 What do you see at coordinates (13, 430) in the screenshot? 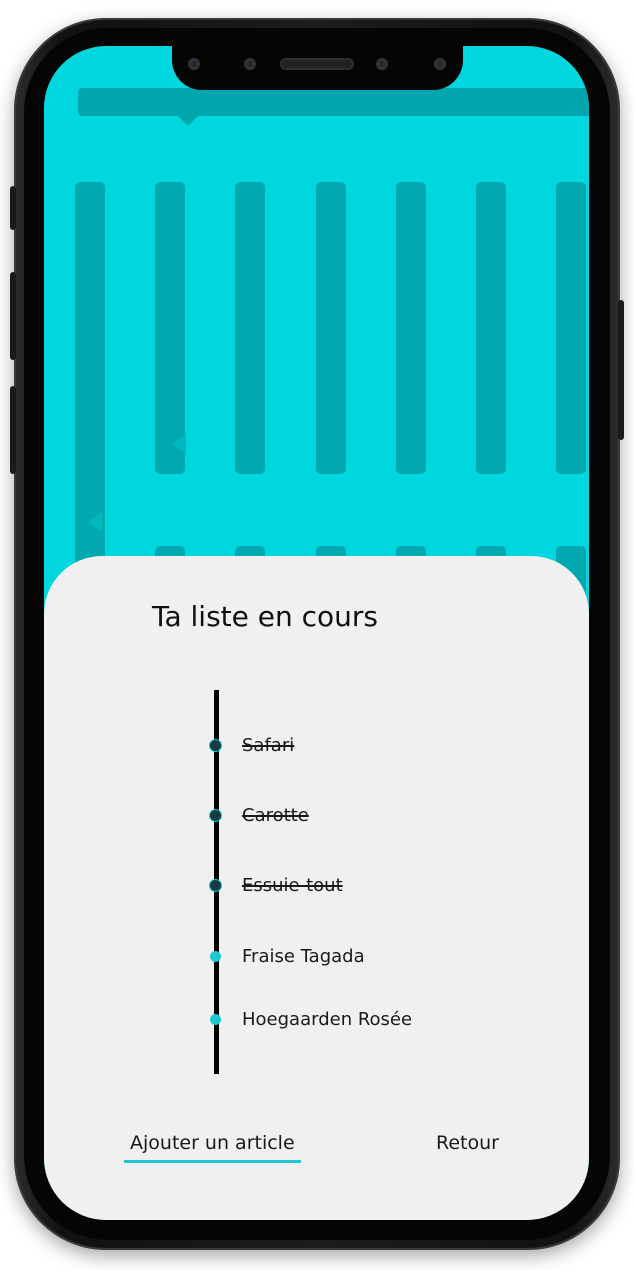
I see `side-button-volume-down` at bounding box center [13, 430].